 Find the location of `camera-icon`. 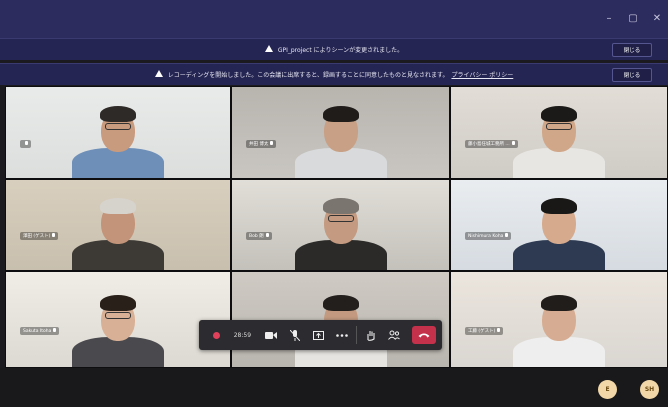

camera-icon is located at coordinates (270, 335).